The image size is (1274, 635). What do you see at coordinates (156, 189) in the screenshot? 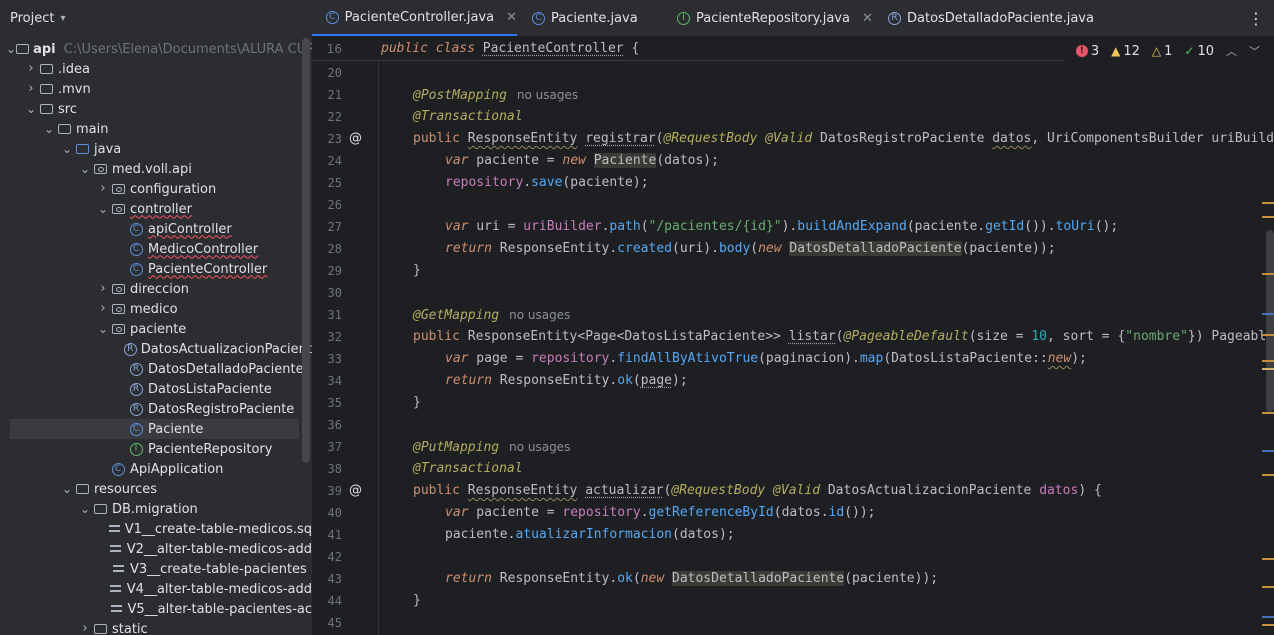
I see `tree-item-configuration: › configuration` at bounding box center [156, 189].